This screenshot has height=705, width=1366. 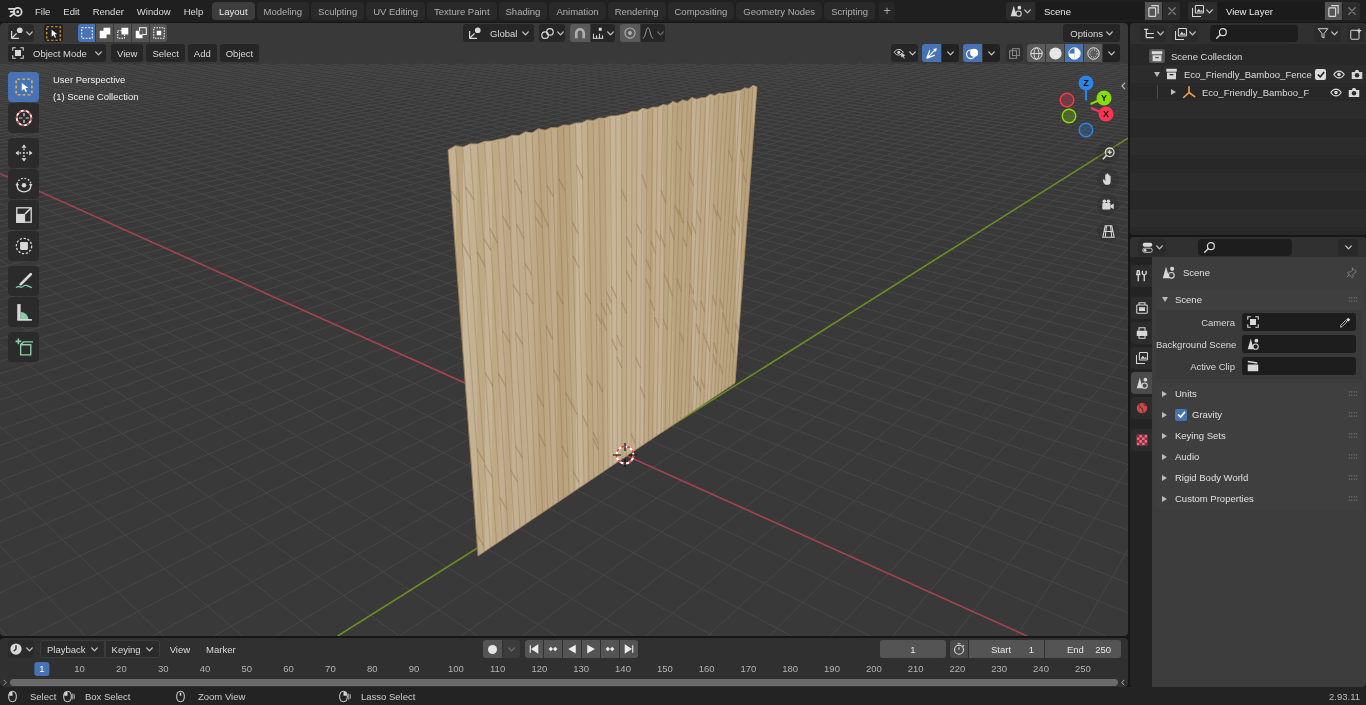 What do you see at coordinates (887, 11) in the screenshot?
I see `add-workspace-button: +` at bounding box center [887, 11].